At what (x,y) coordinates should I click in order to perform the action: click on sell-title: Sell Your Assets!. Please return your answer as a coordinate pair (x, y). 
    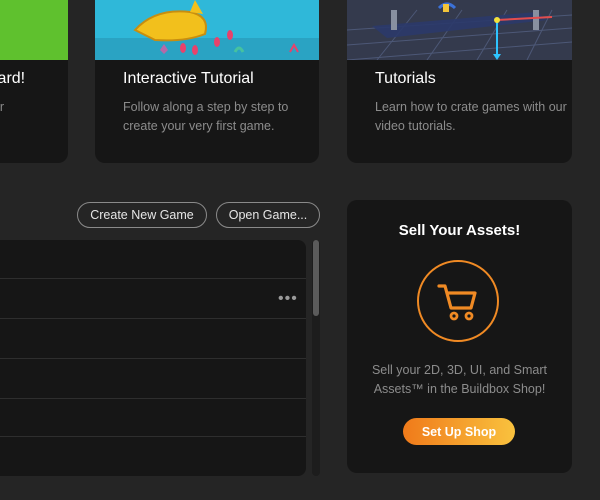
    Looking at the image, I should click on (459, 230).